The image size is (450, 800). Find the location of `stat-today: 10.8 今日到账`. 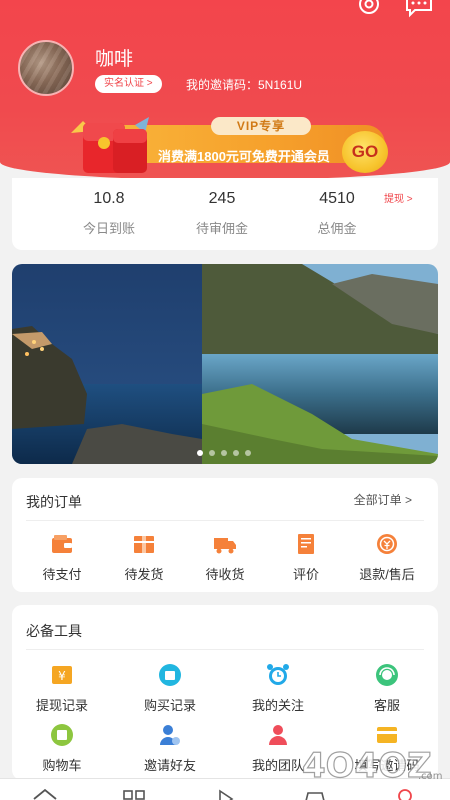

stat-today: 10.8 今日到账 is located at coordinates (109, 213).